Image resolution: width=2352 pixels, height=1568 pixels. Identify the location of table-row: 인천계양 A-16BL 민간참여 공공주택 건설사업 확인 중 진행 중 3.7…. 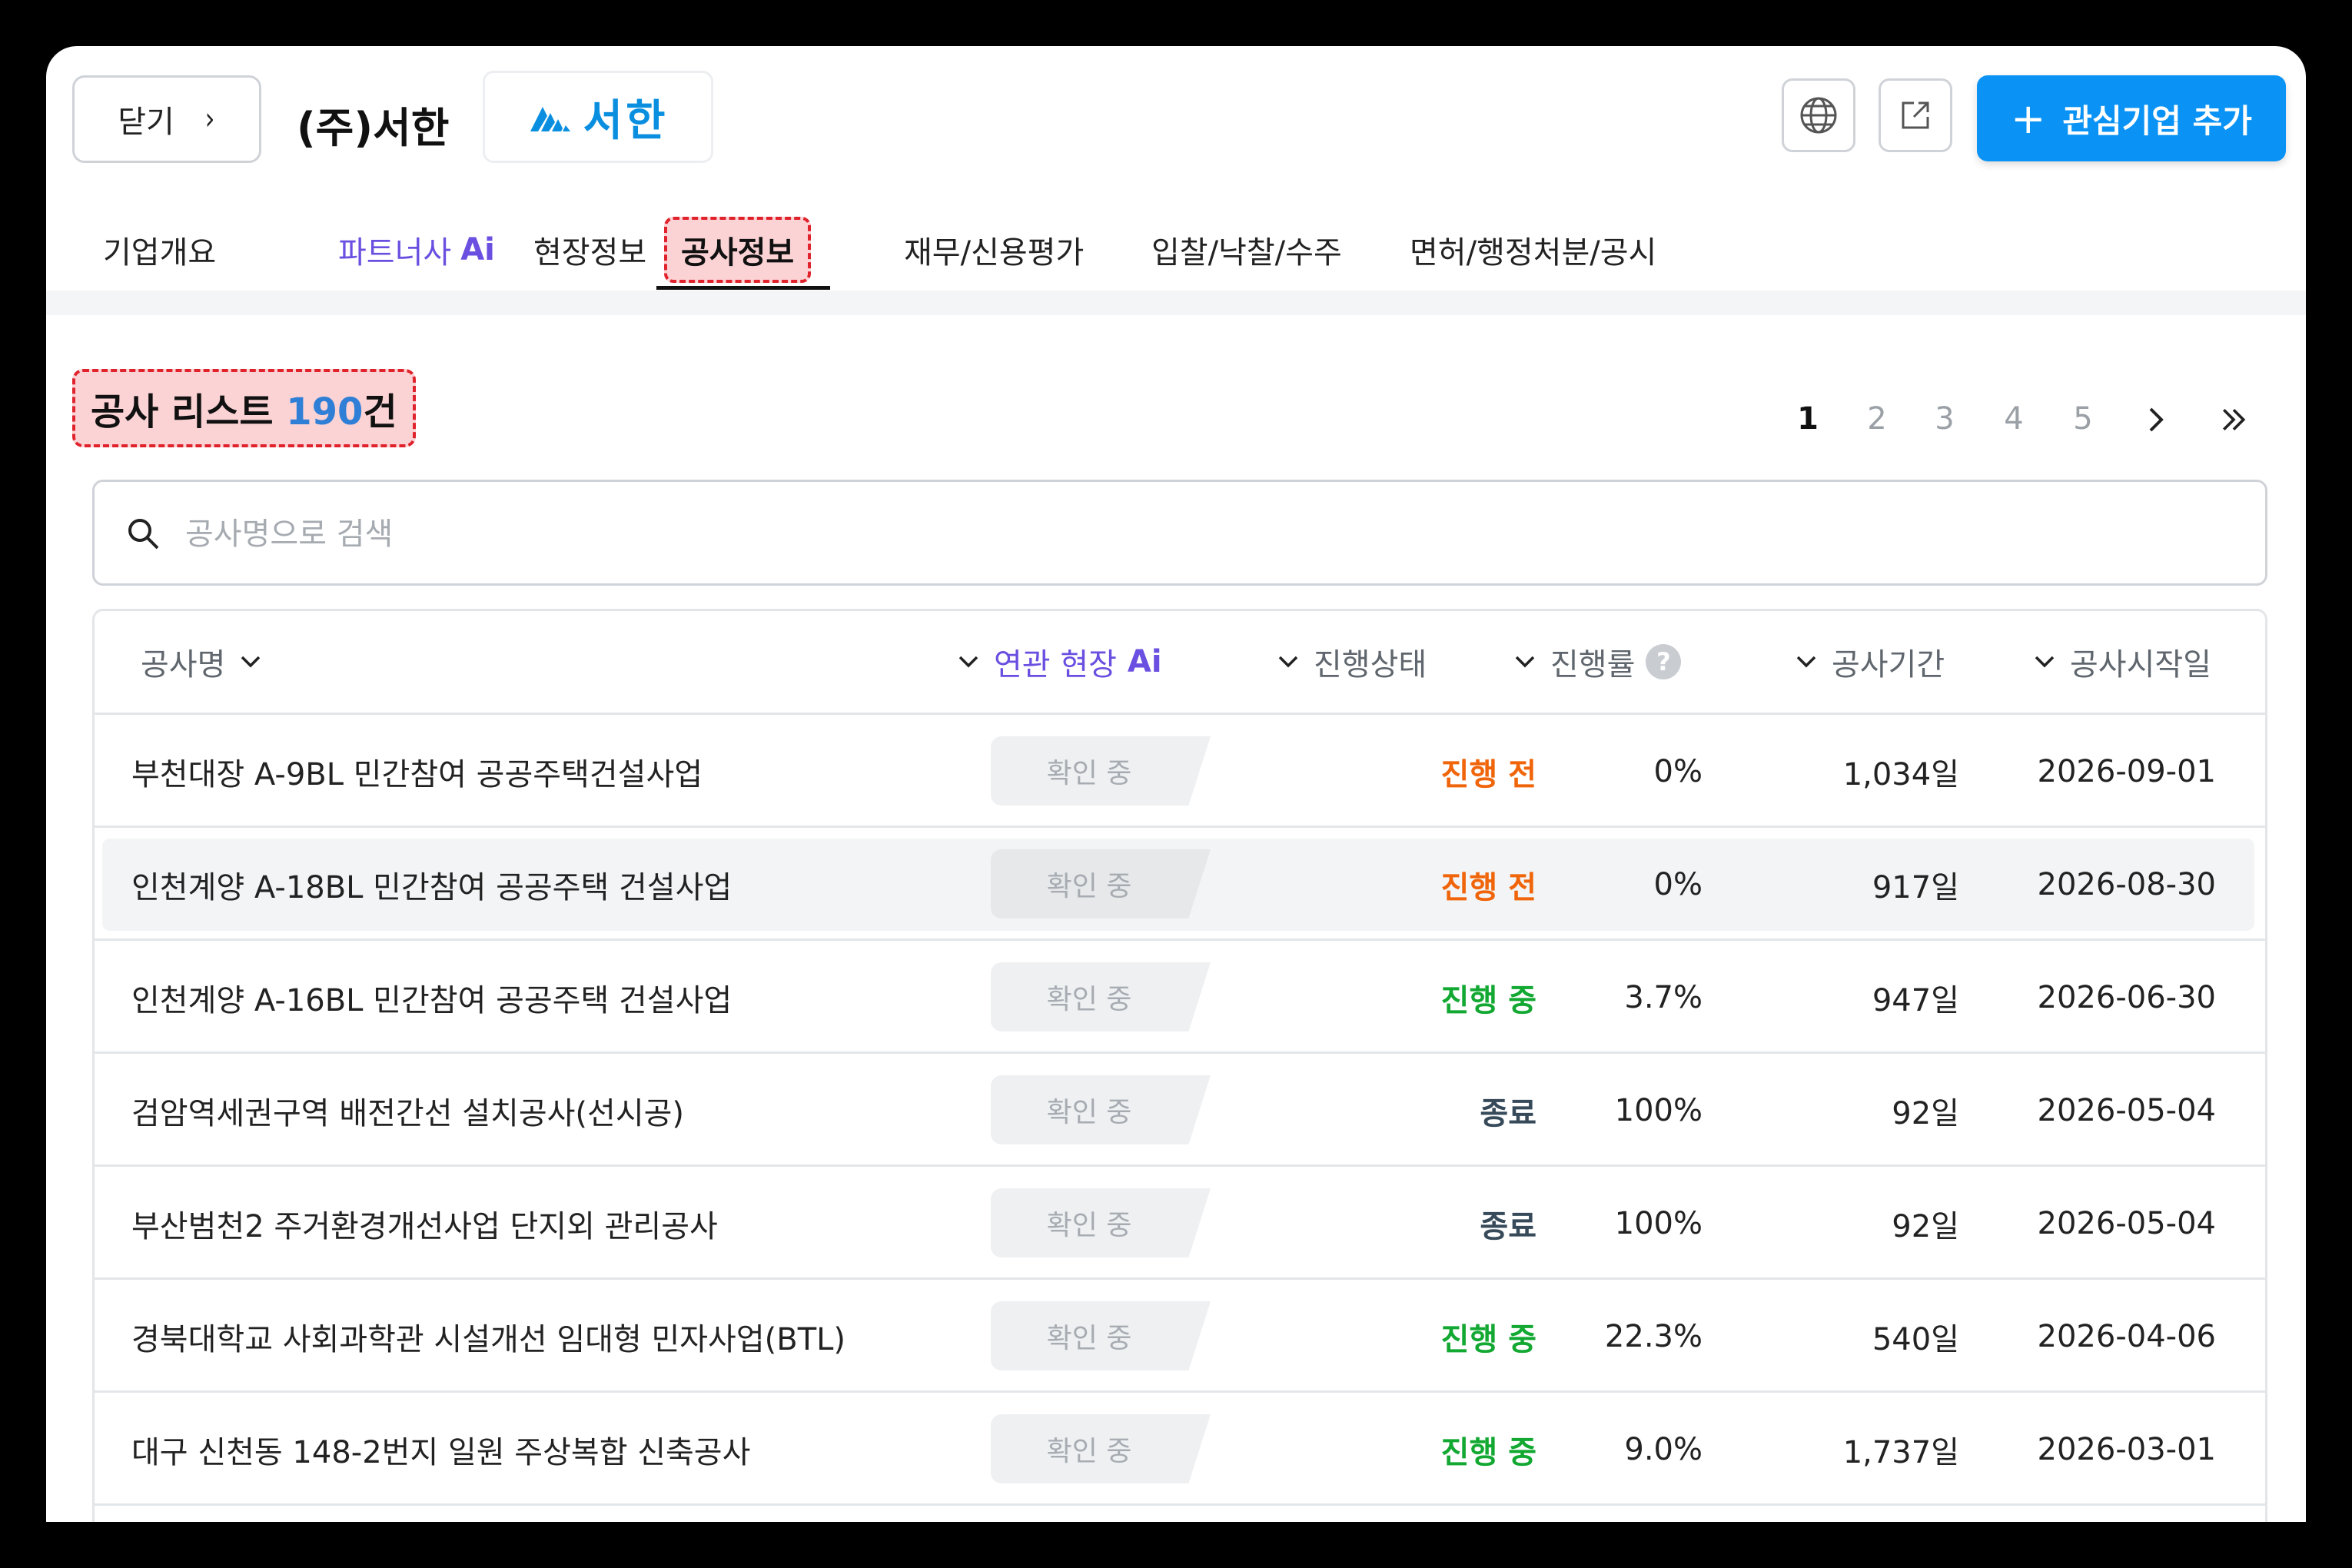
(1180, 997).